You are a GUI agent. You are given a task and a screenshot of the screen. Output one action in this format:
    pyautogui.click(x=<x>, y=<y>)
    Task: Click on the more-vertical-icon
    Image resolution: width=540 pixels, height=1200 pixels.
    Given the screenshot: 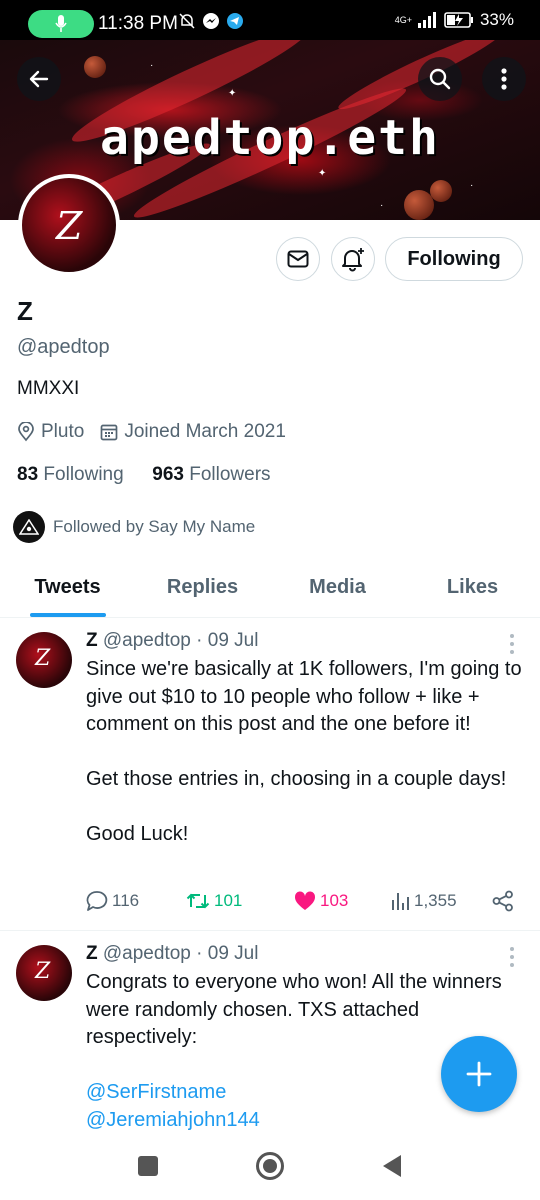 What is the action you would take?
    pyautogui.click(x=504, y=79)
    